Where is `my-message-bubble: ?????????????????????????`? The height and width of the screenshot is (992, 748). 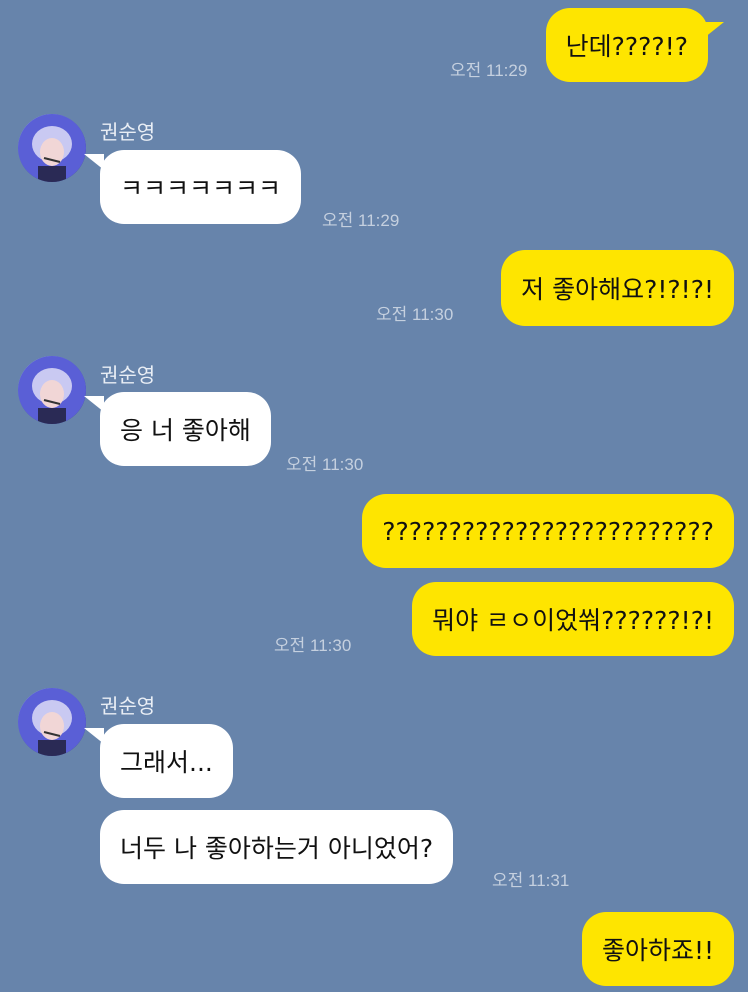 my-message-bubble: ????????????????????????? is located at coordinates (548, 531).